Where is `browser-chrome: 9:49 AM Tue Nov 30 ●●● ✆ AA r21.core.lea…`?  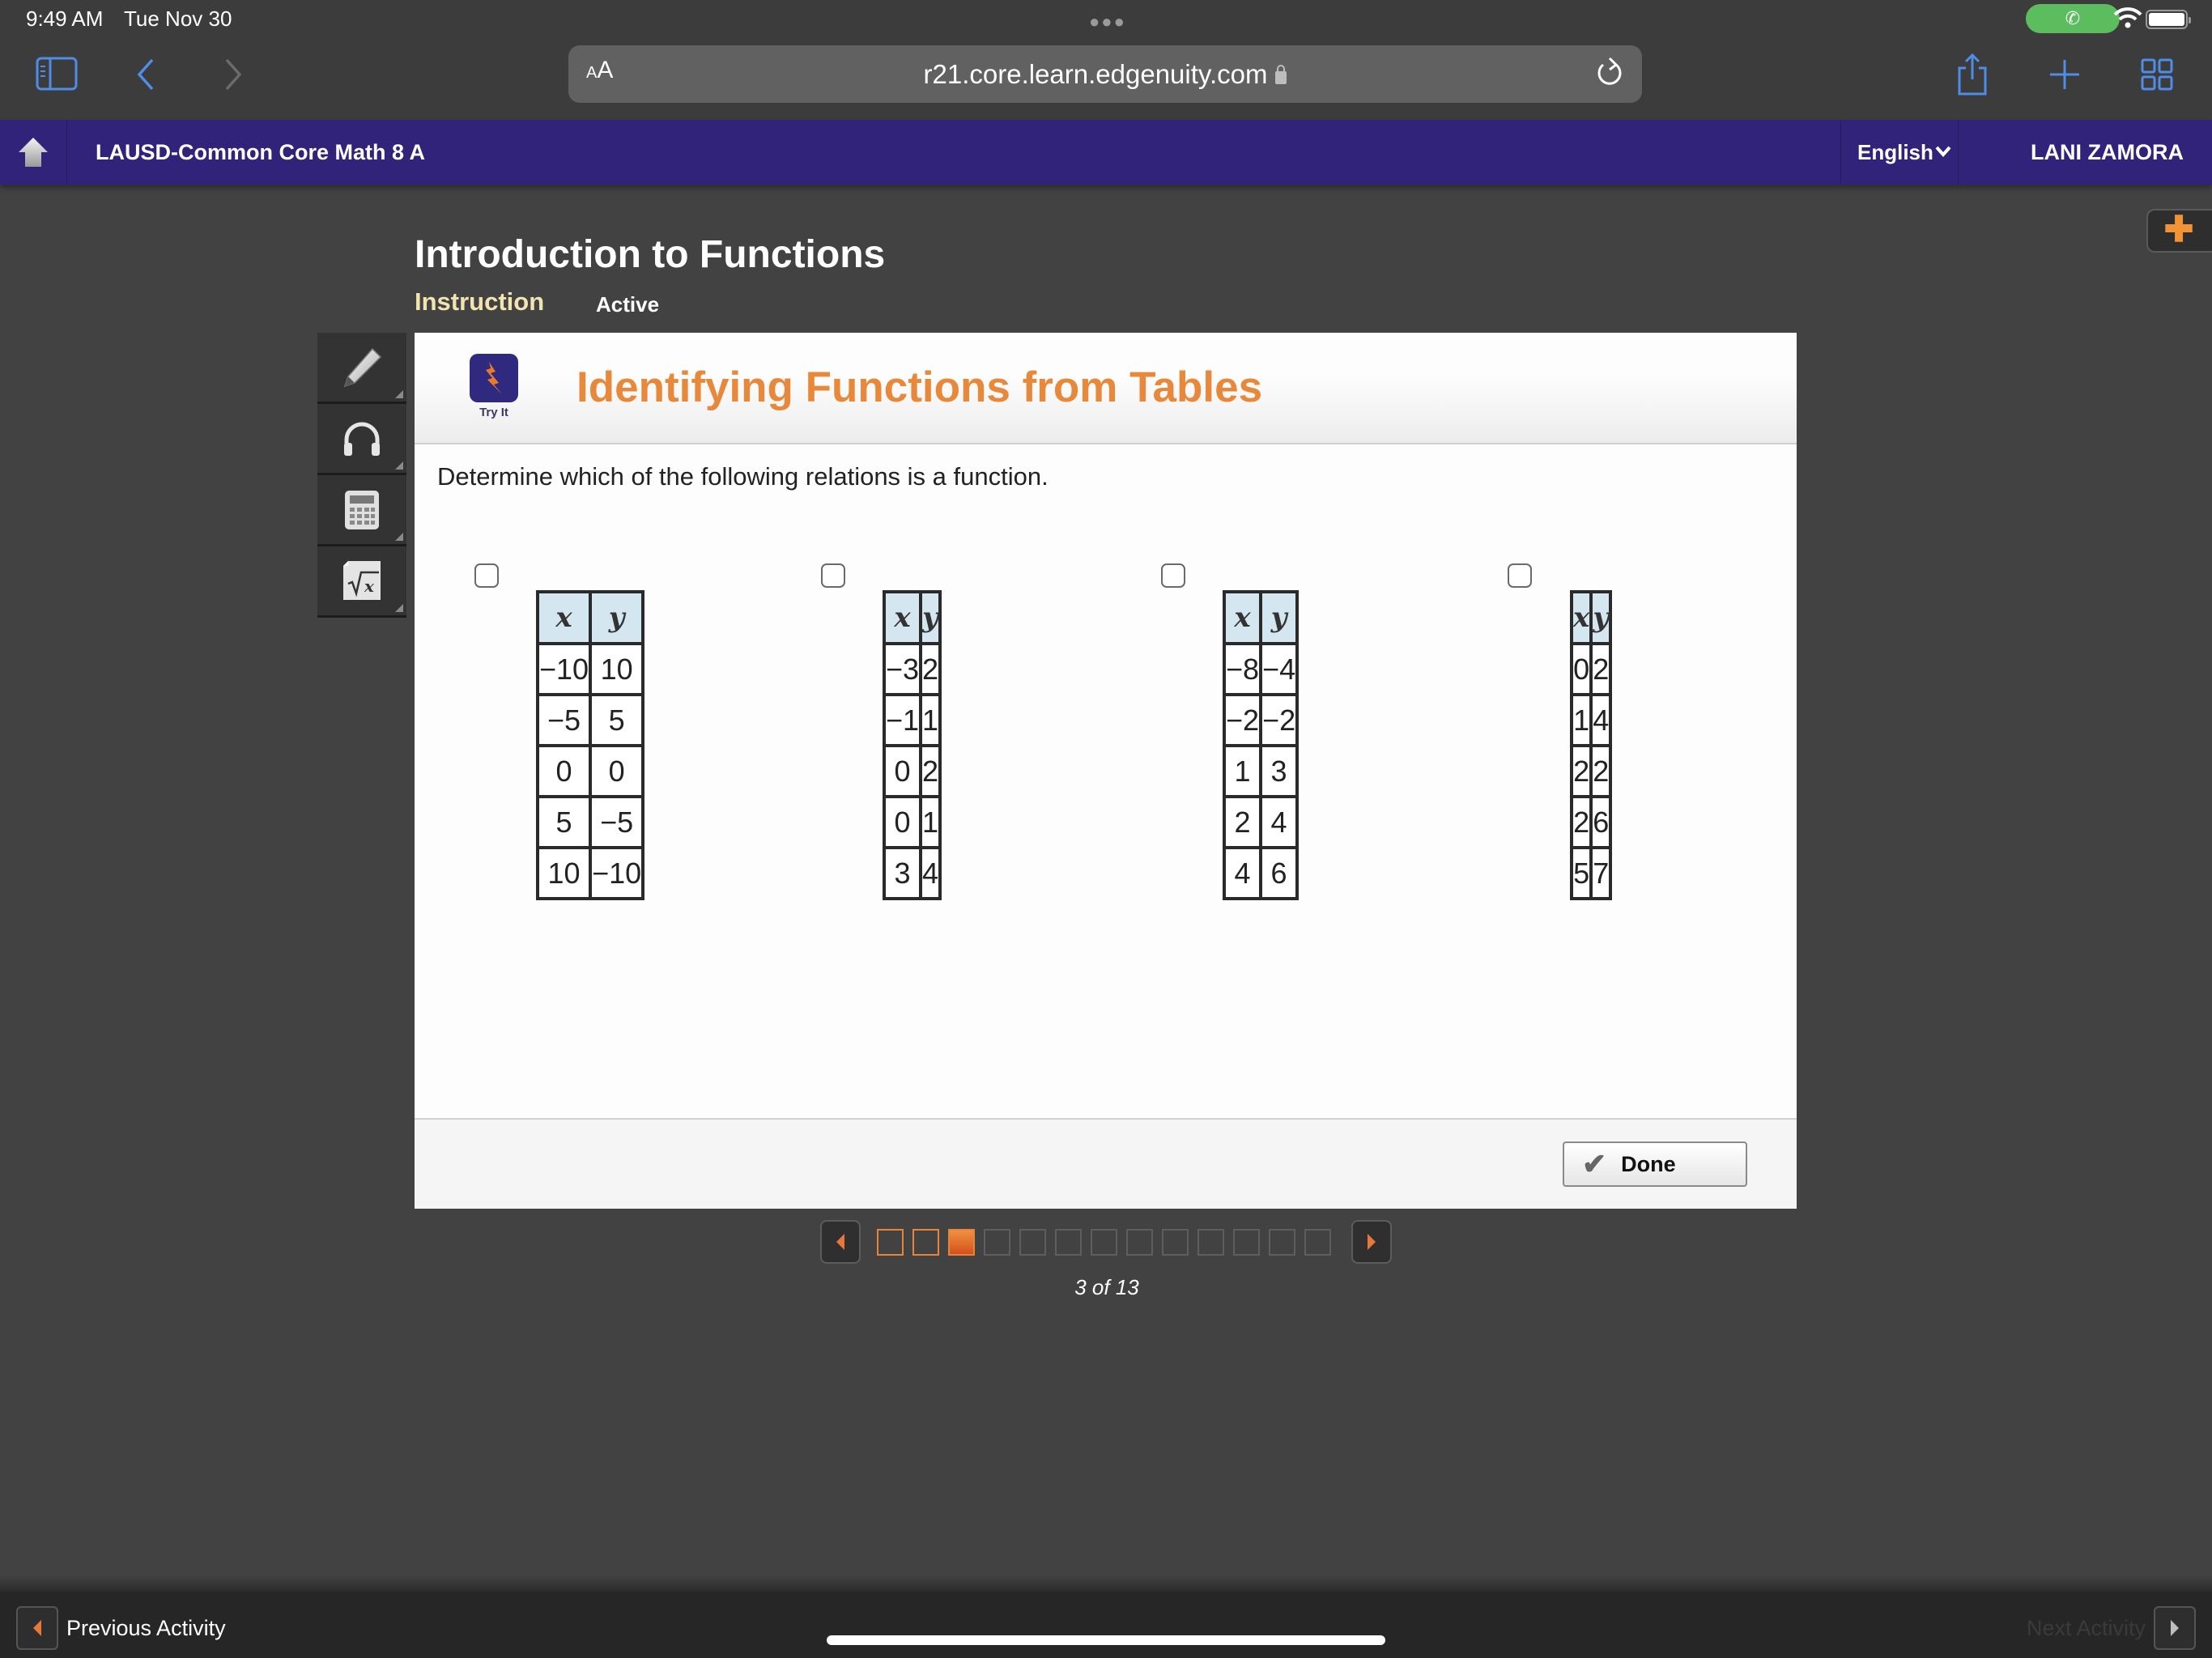 browser-chrome: 9:49 AM Tue Nov 30 ●●● ✆ AA r21.core.lea… is located at coordinates (1106, 60).